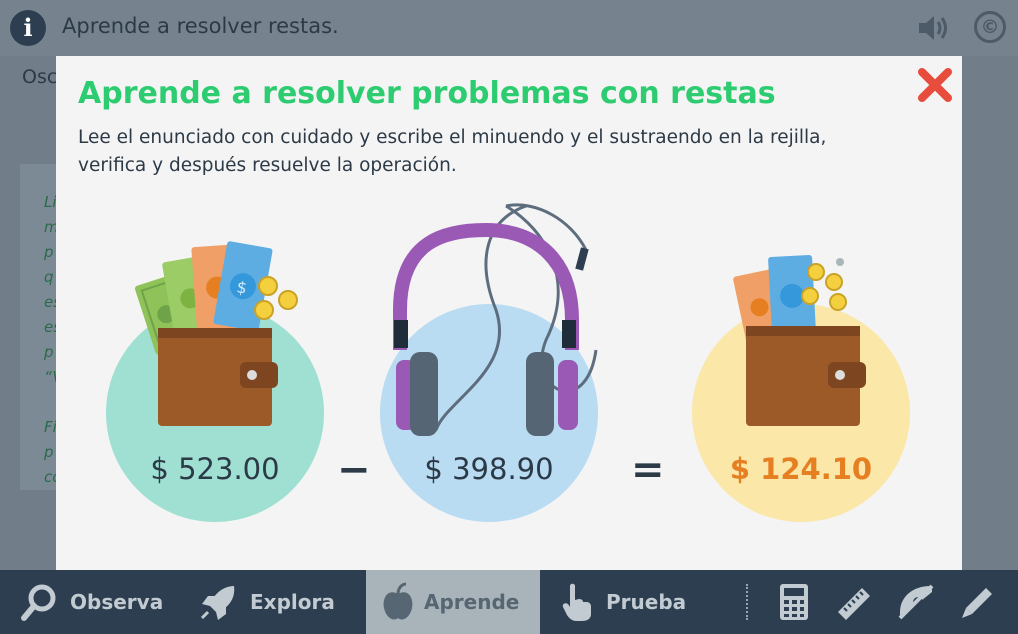 The height and width of the screenshot is (634, 1018). Describe the element at coordinates (801, 469) in the screenshot. I see `result-amount: $ 124.10` at that location.